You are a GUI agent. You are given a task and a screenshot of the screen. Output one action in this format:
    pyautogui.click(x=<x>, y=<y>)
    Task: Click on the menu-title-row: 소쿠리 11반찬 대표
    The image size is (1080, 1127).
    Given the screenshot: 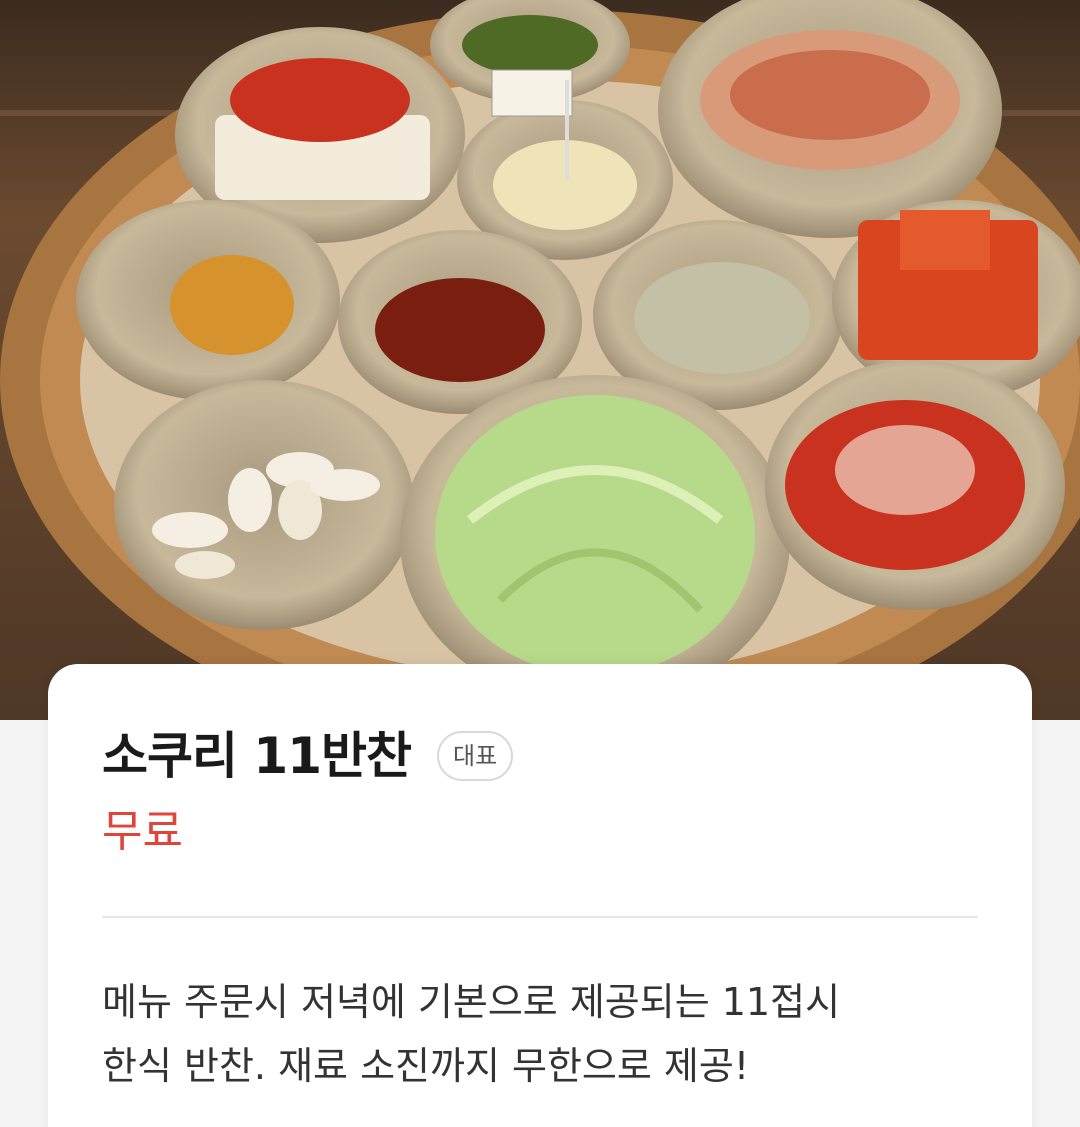 What is the action you would take?
    pyautogui.click(x=308, y=756)
    